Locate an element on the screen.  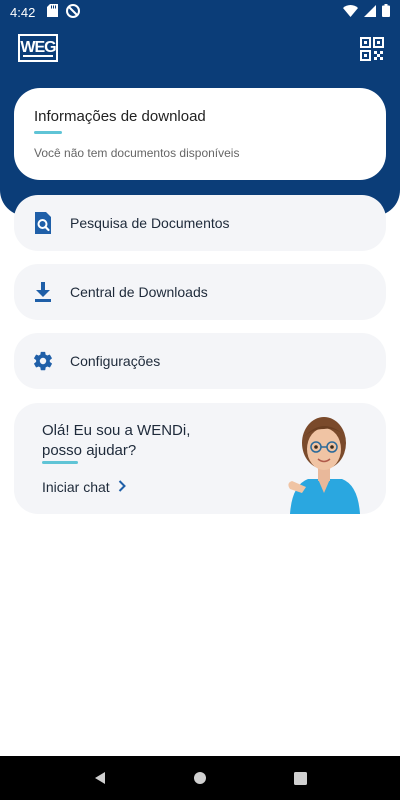
recents-icon is located at coordinates (300, 778).